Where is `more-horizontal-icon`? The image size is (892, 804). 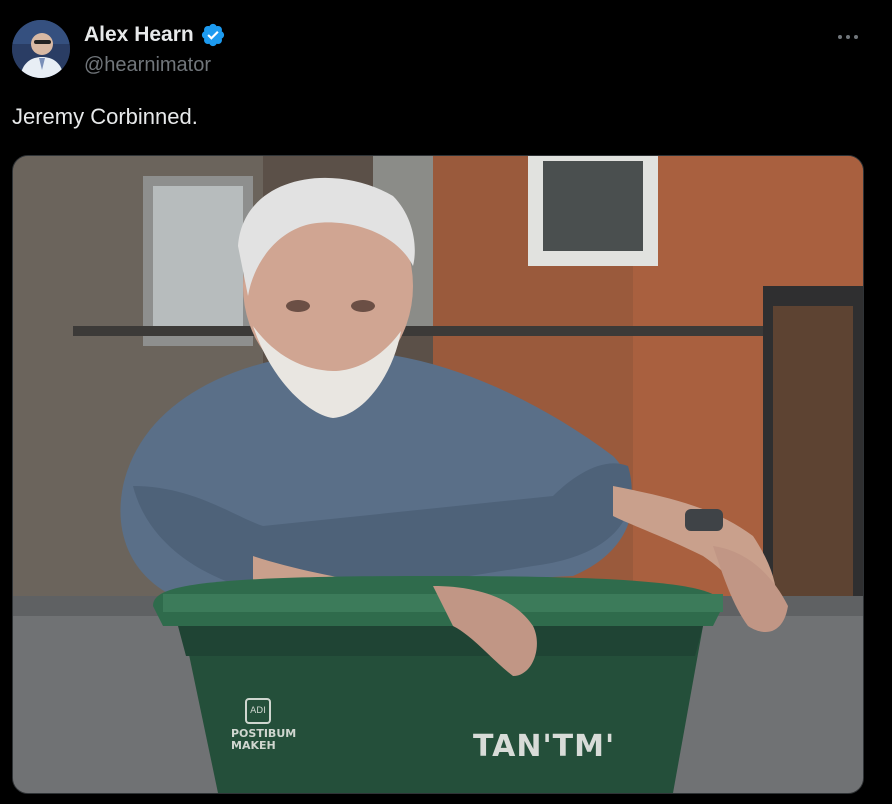
more-horizontal-icon is located at coordinates (848, 34).